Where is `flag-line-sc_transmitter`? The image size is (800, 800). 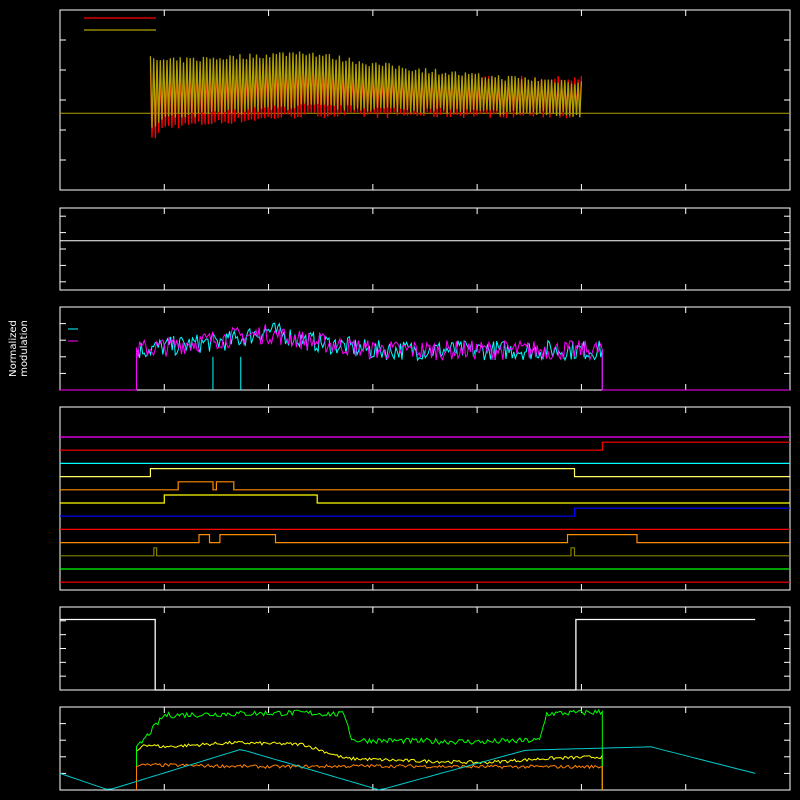 flag-line-sc_transmitter is located at coordinates (425, 486).